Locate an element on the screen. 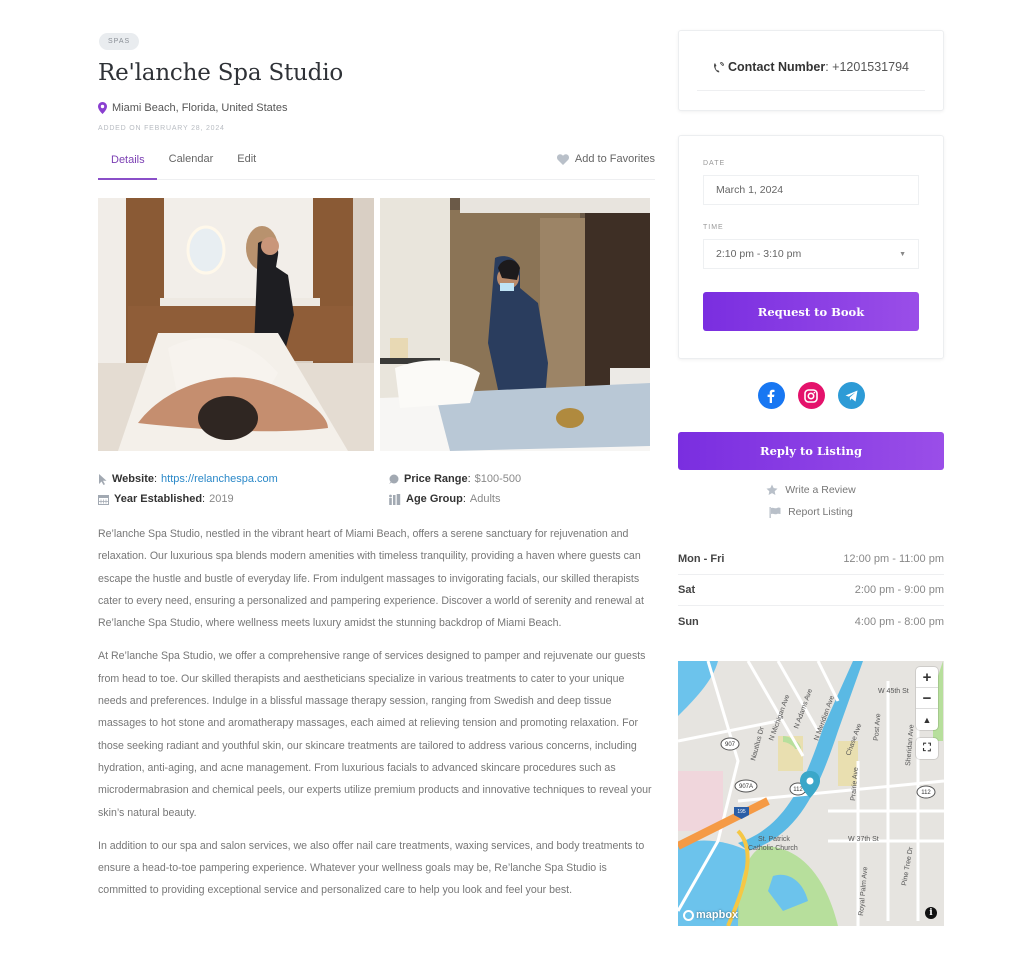 This screenshot has width=1024, height=955. hours-time: 4:00 pm - 8:00 pm is located at coordinates (899, 621).